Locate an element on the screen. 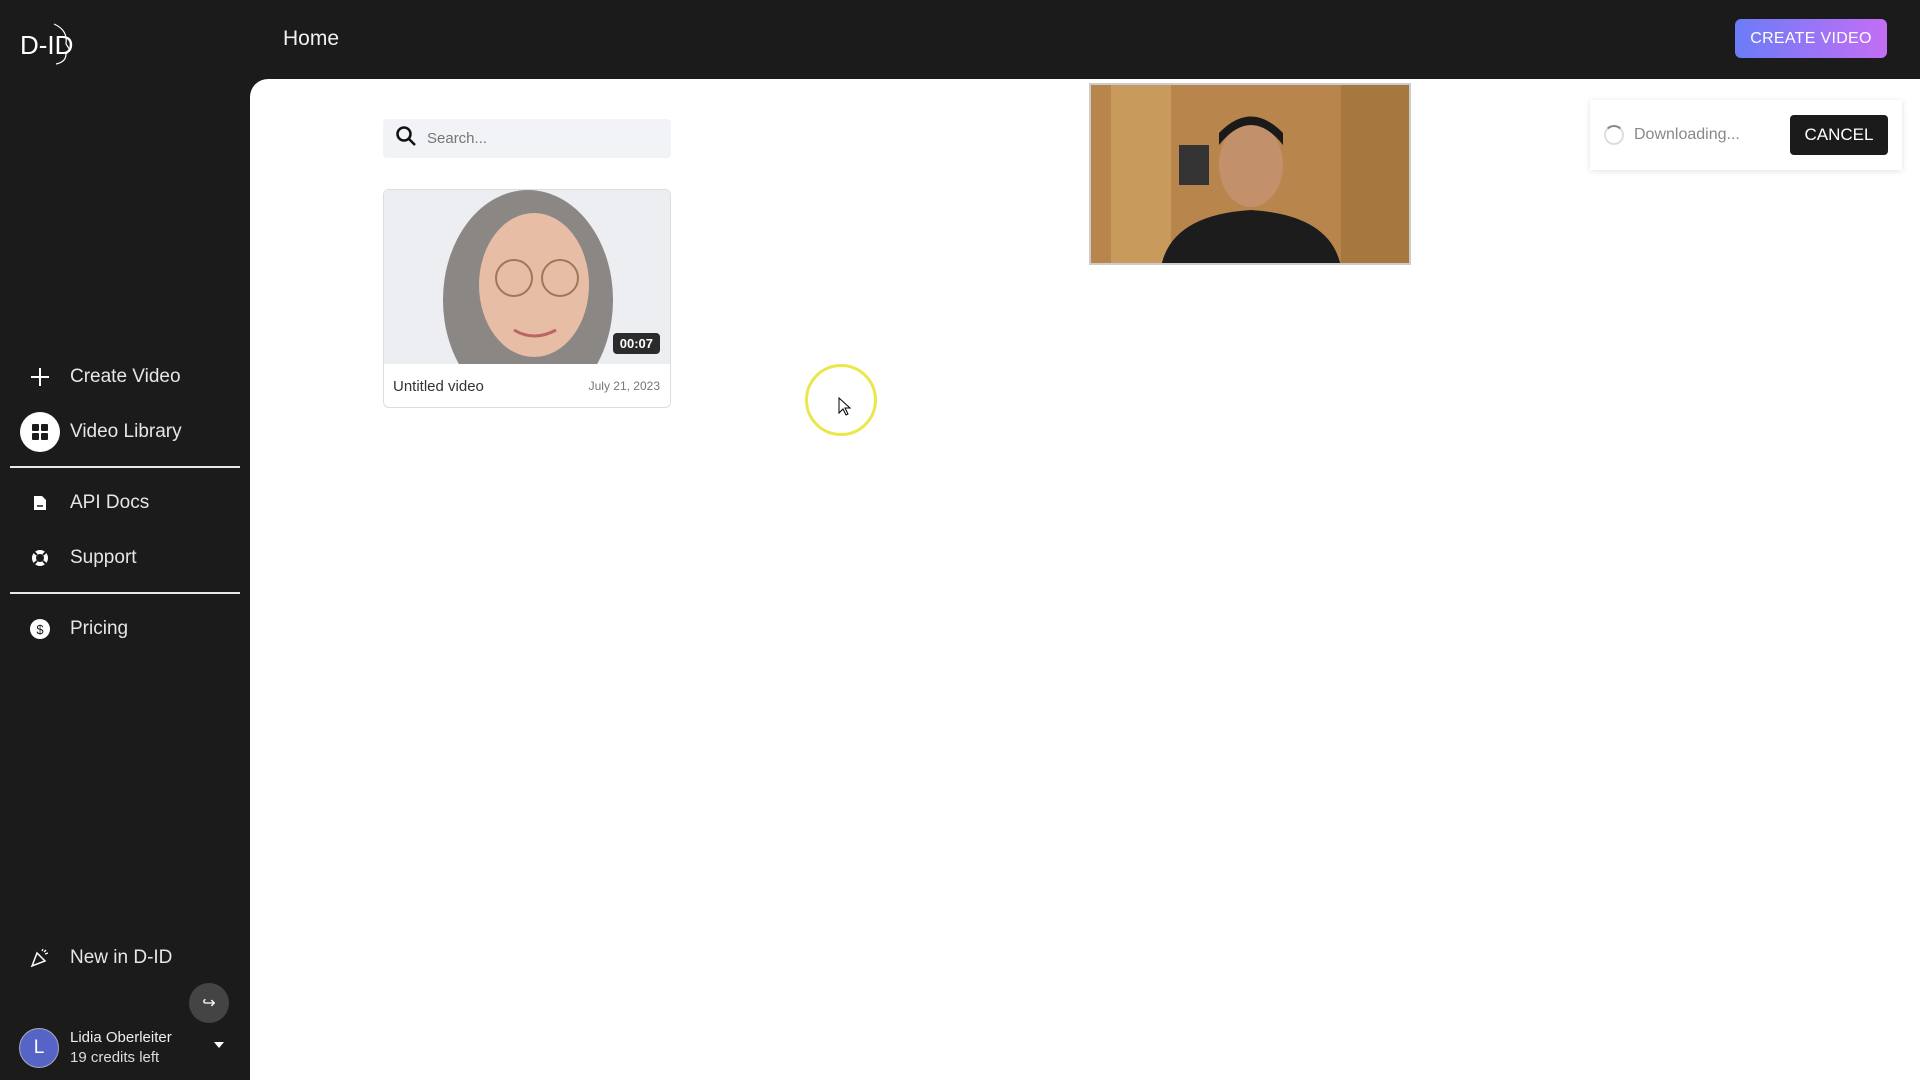  sidebar-item-new-in-d-id: New in D-ID is located at coordinates (125, 958).